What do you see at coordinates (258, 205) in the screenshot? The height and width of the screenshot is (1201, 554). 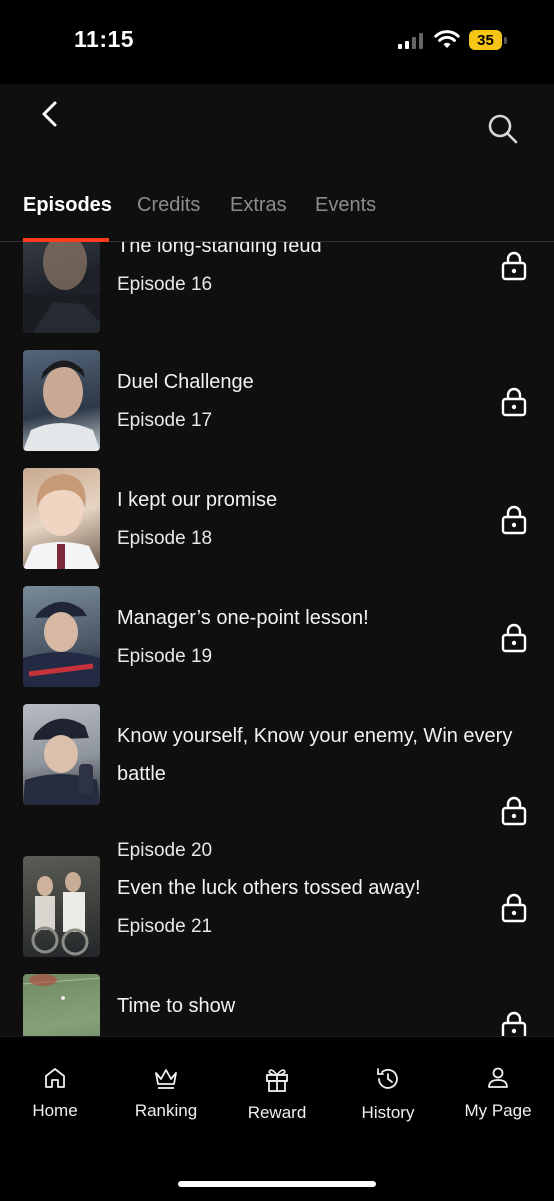 I see `tab-extras: Extras` at bounding box center [258, 205].